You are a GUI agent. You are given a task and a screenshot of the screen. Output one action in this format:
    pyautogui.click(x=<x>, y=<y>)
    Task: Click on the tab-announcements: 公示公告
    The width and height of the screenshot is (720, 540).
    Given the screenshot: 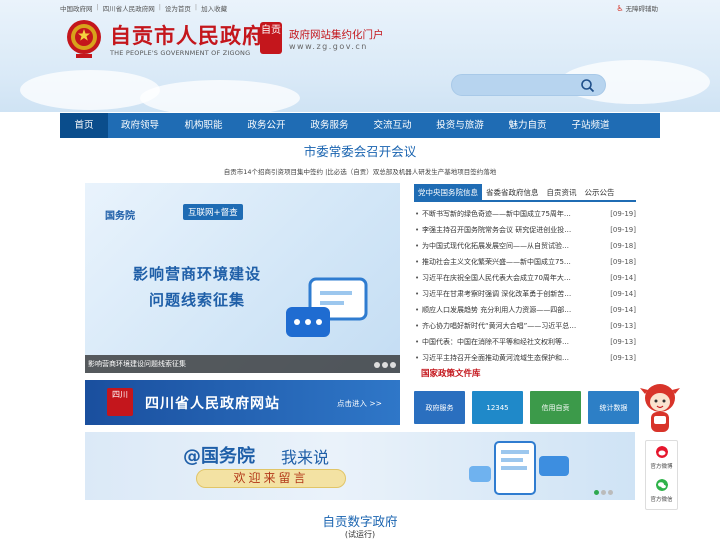 What is the action you would take?
    pyautogui.click(x=600, y=192)
    